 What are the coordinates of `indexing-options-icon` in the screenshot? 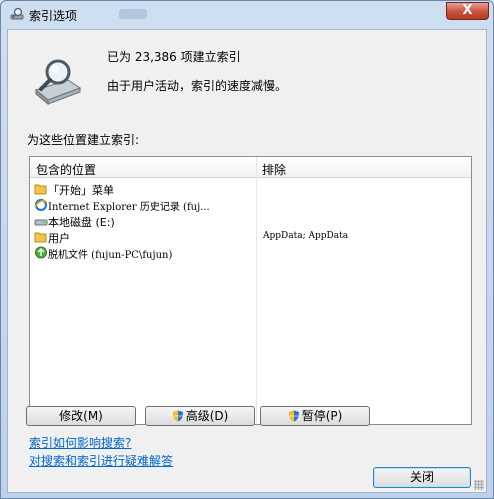 It's located at (17, 14).